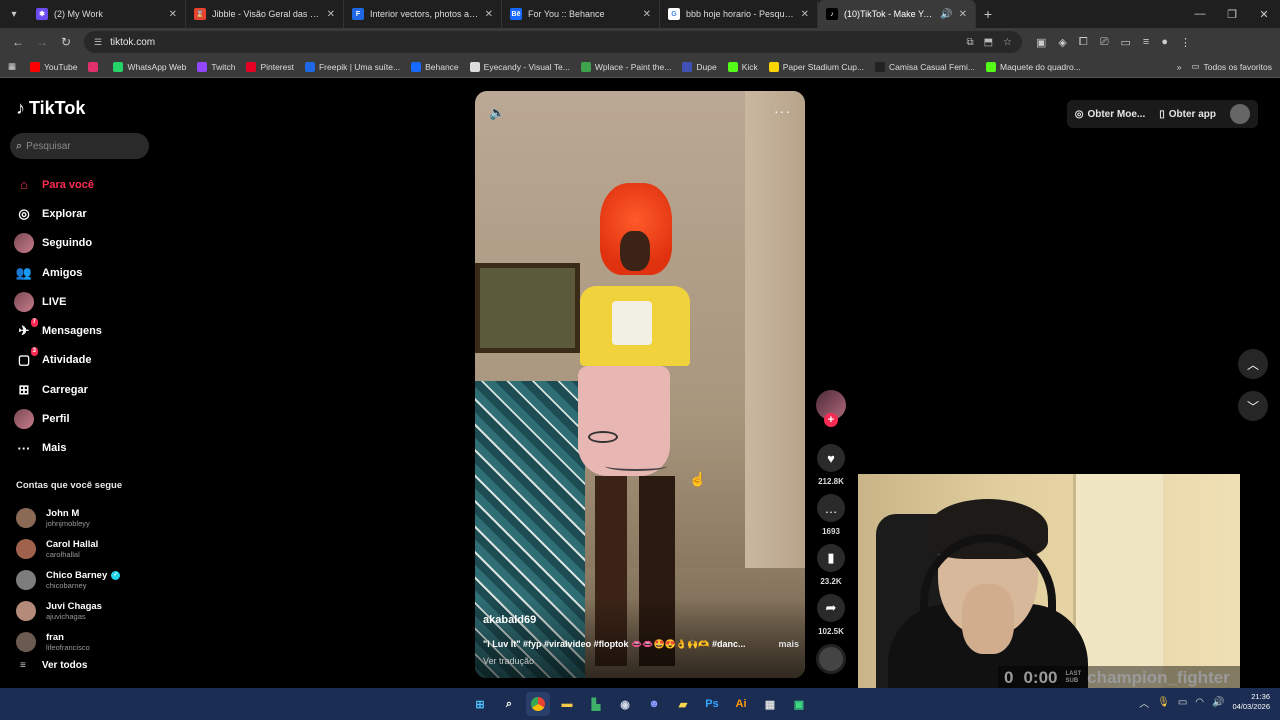 This screenshot has height=720, width=1280. What do you see at coordinates (988, 42) in the screenshot?
I see `install-app-icon: ⬒` at bounding box center [988, 42].